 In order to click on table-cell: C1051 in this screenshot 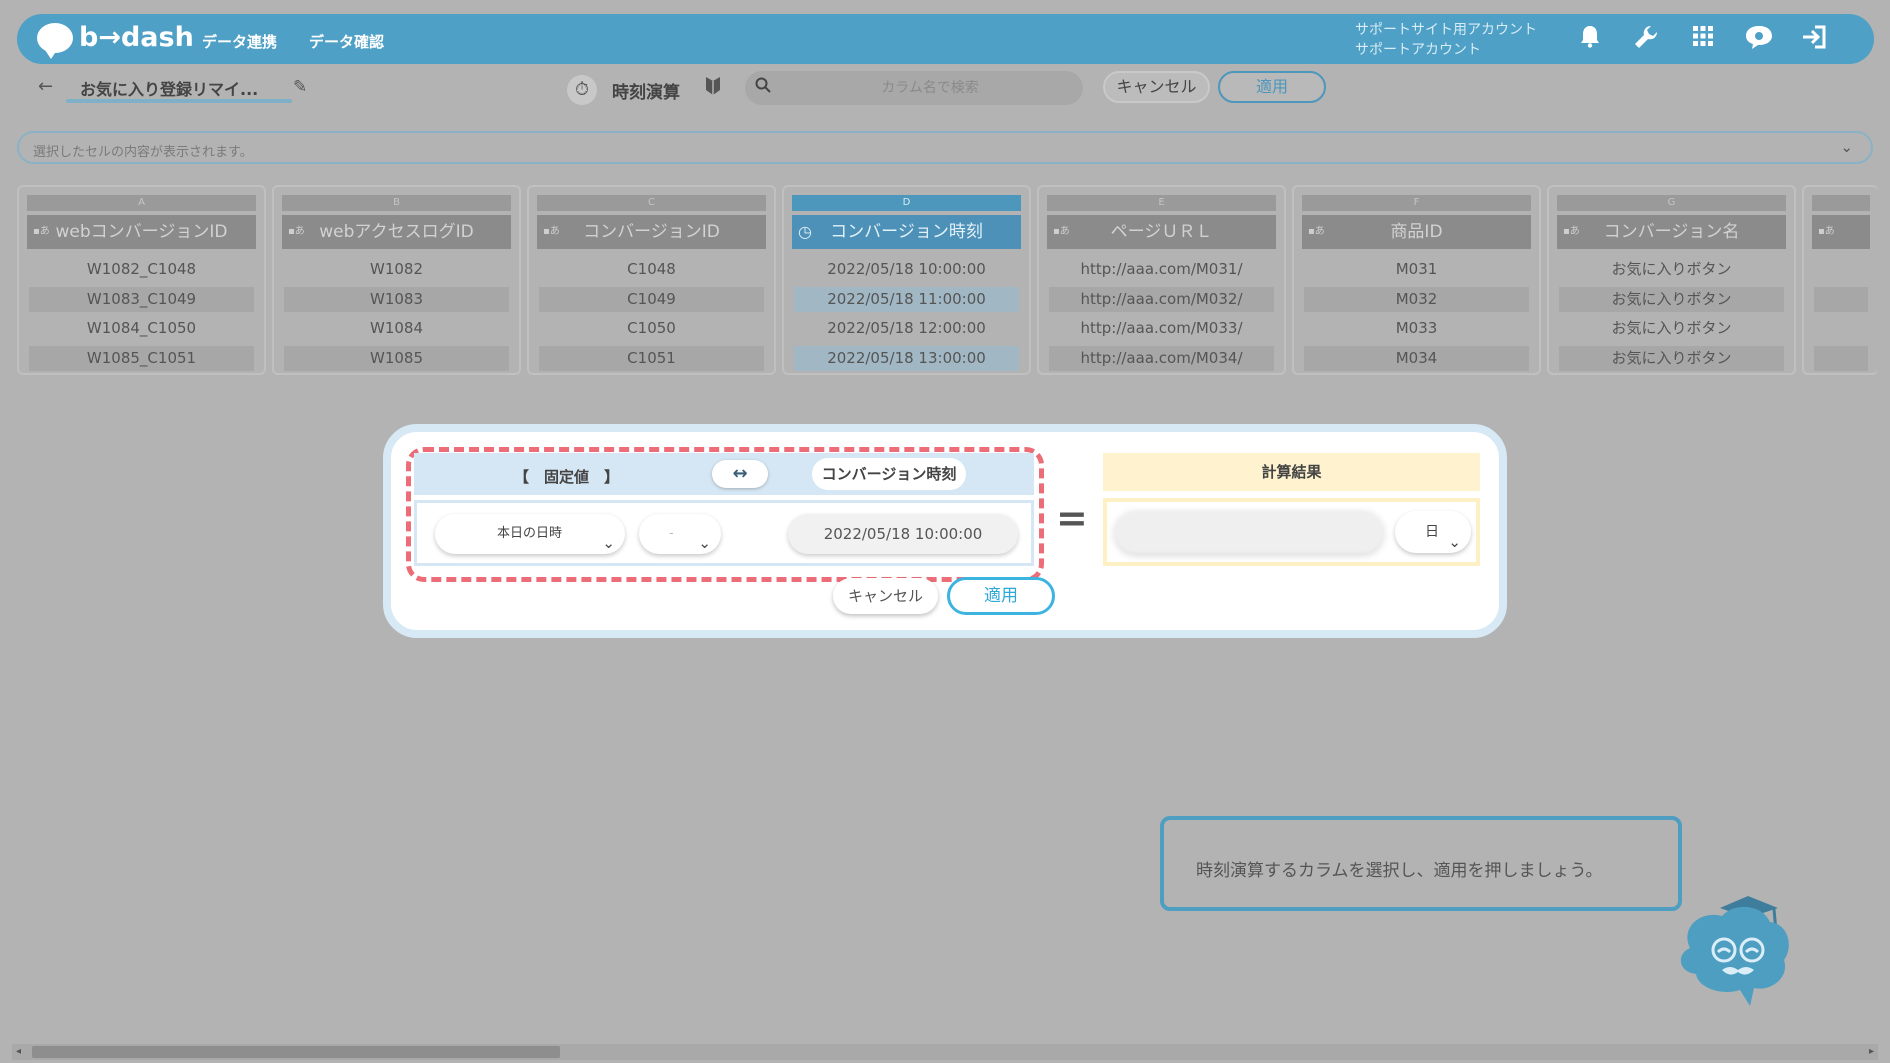, I will do `click(651, 358)`.